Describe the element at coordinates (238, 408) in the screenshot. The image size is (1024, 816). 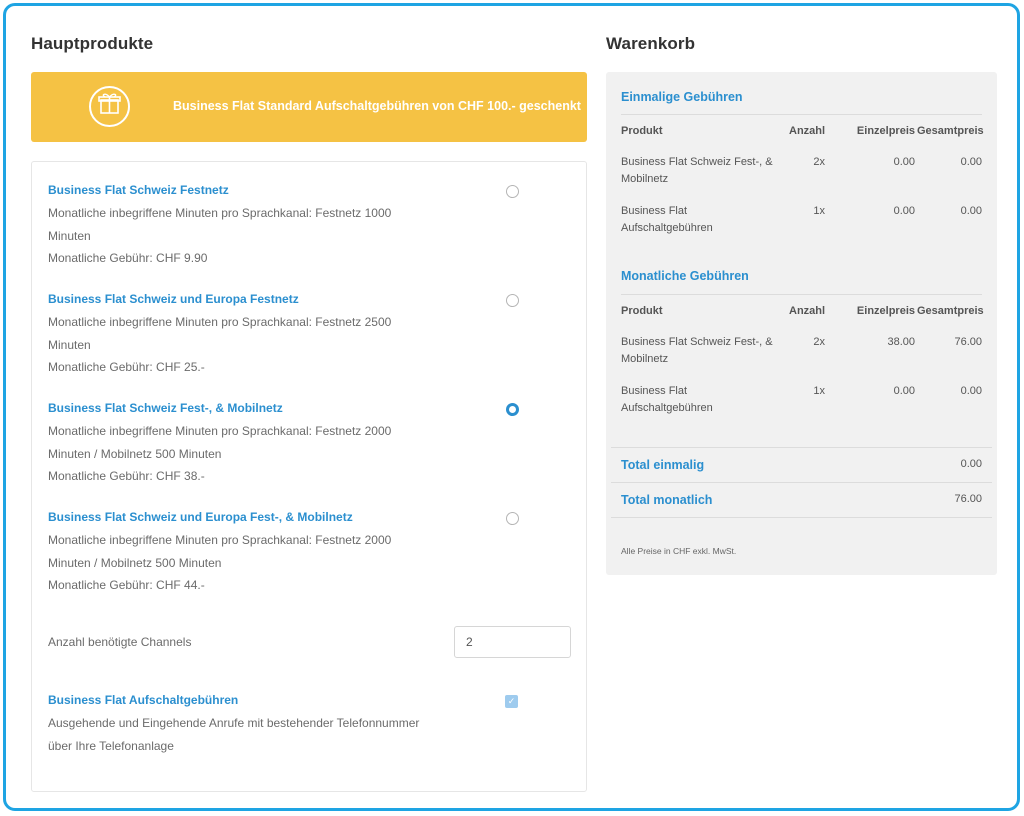
I see `product-name: Business Flat Schweiz Fest-, & Mobilnetz` at that location.